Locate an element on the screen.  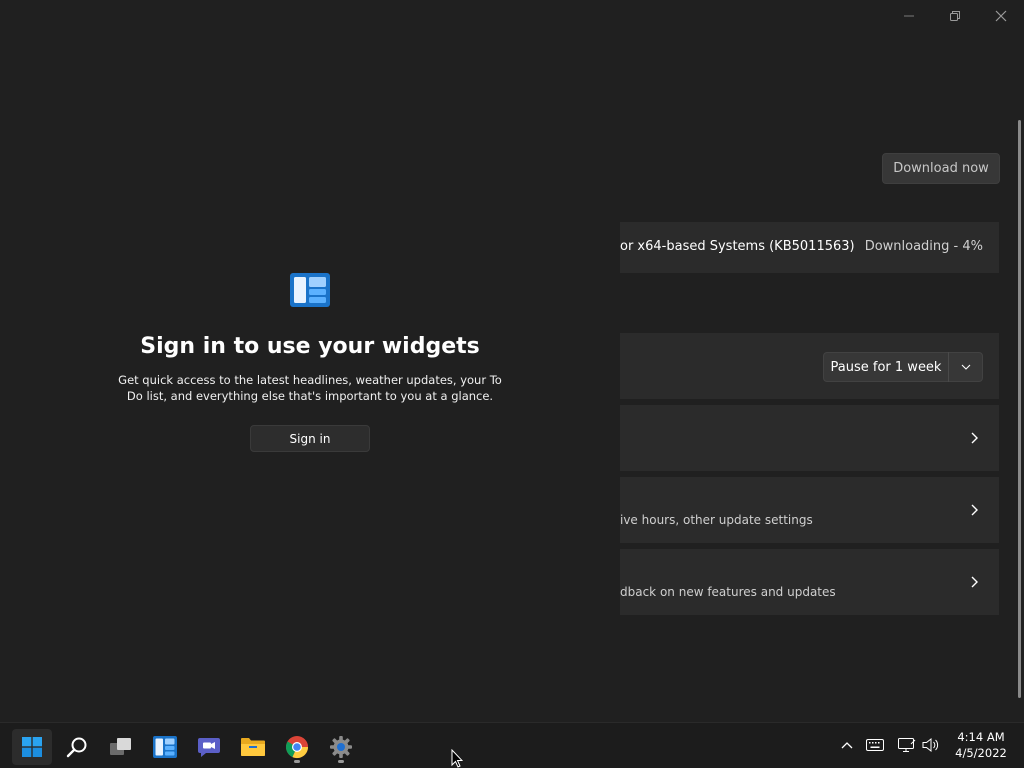
folder-icon is located at coordinates (253, 747).